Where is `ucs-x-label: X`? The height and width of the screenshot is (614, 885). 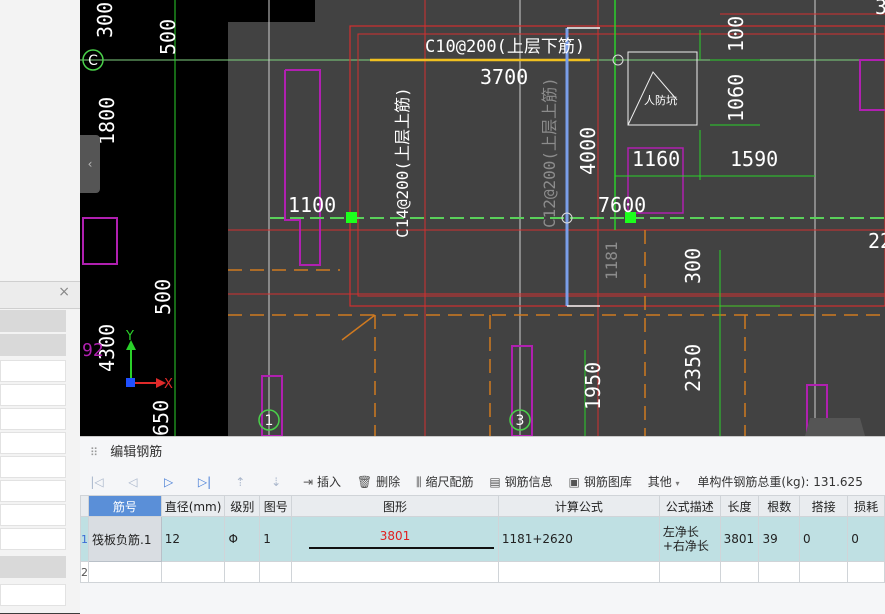
ucs-x-label: X is located at coordinates (168, 384).